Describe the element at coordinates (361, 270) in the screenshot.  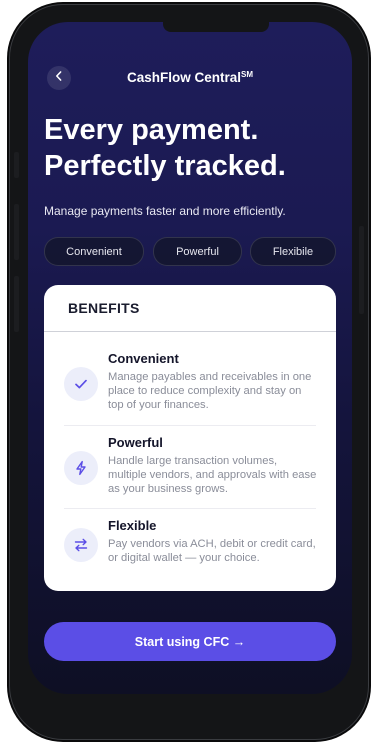
I see `power-button` at that location.